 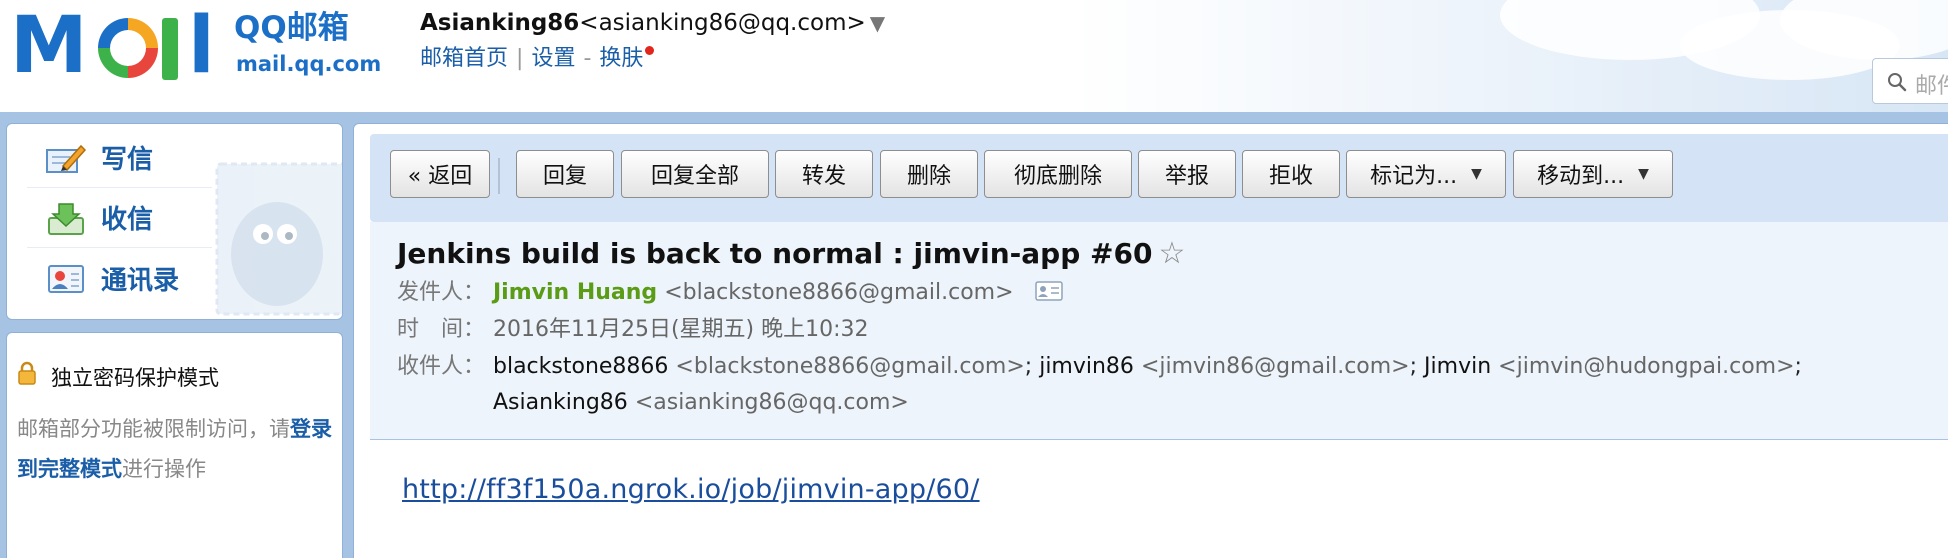 I want to click on toolbar-divider, so click(x=499, y=176).